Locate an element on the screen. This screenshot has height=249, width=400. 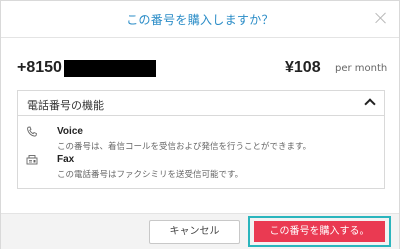
chevron-up-icon is located at coordinates (370, 104).